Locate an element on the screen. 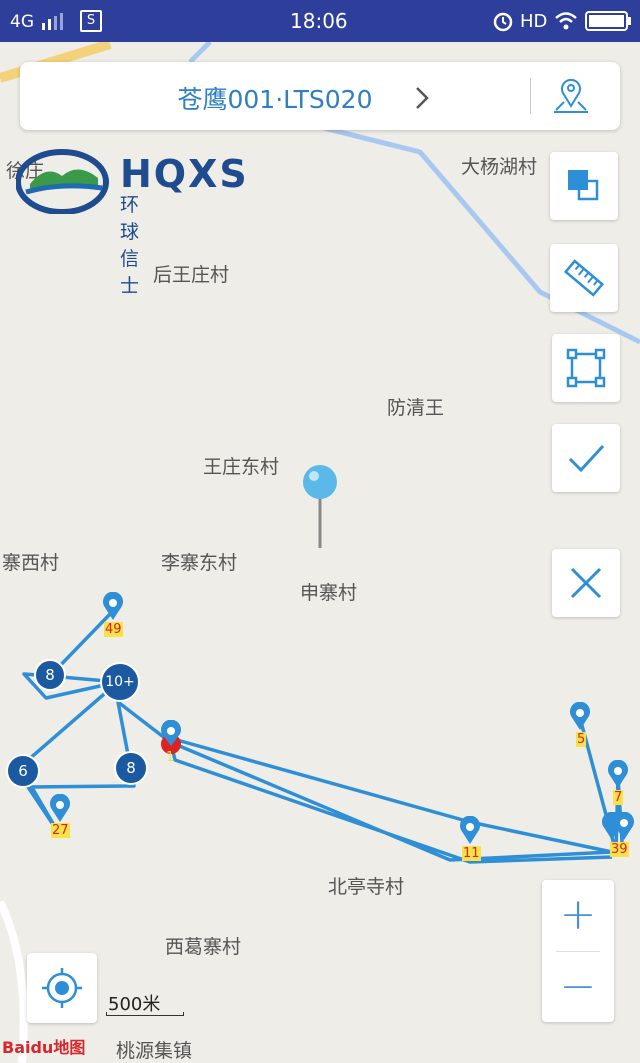 This screenshot has height=1063, width=640. marker-label: 5 is located at coordinates (581, 739).